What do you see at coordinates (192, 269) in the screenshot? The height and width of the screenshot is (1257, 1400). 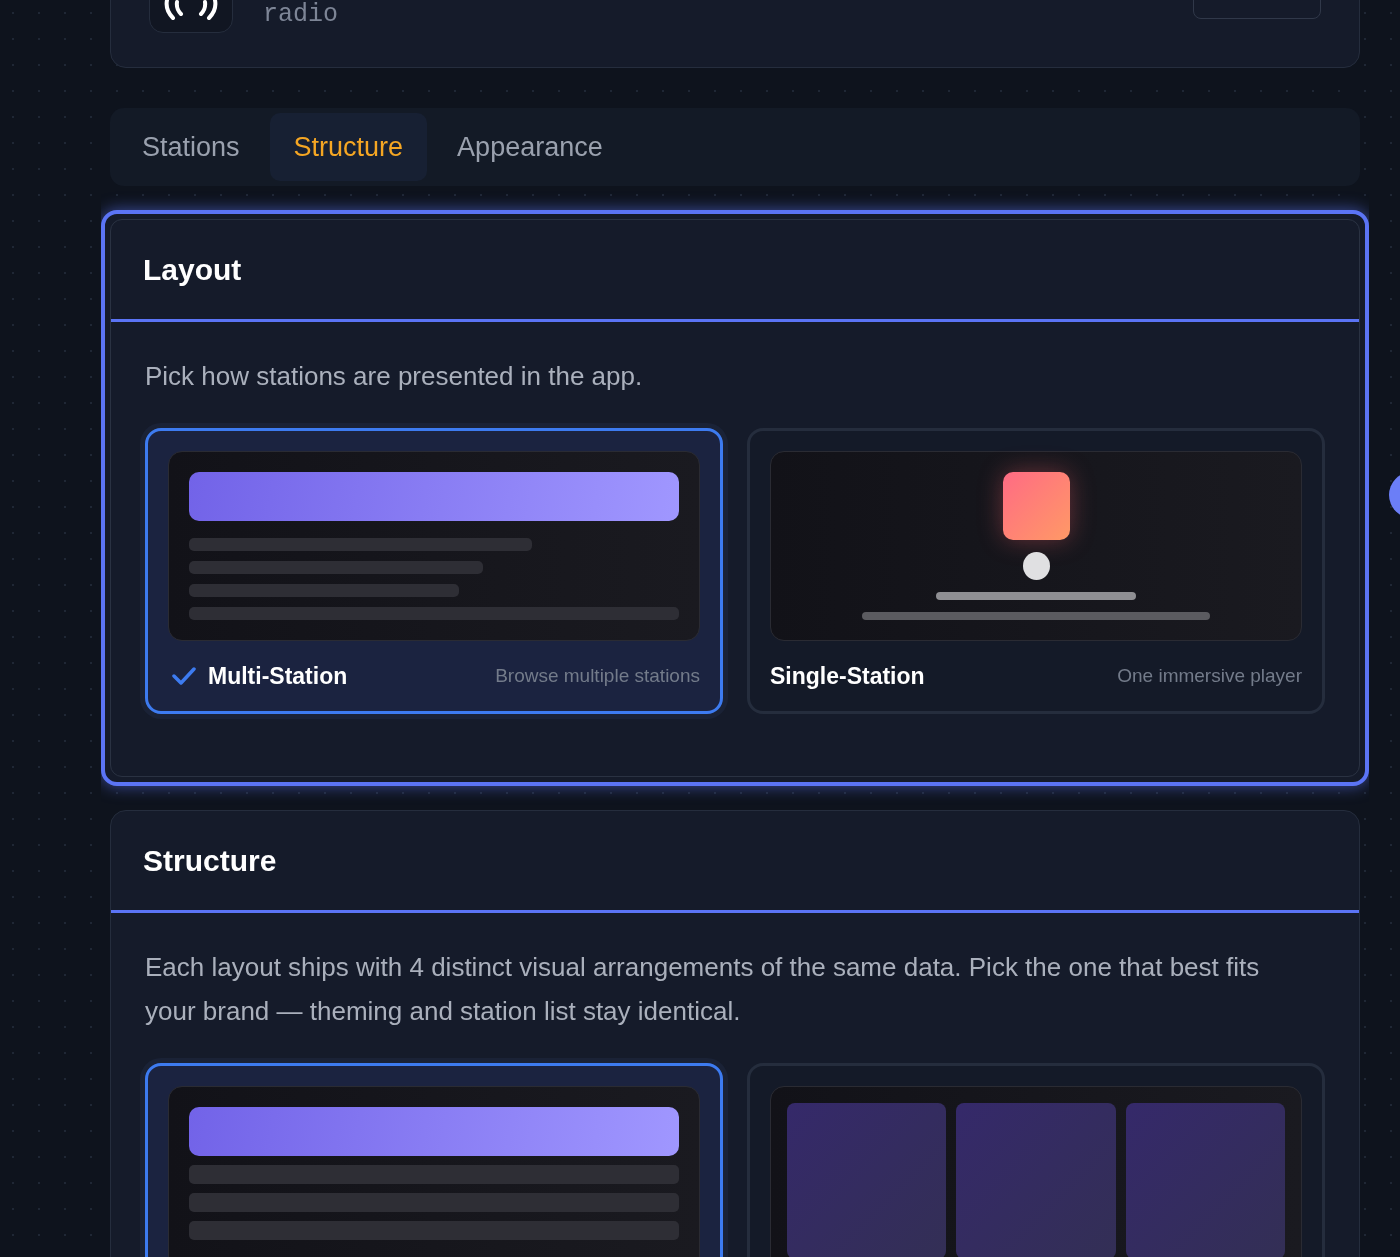 I see `section-title: Layout` at bounding box center [192, 269].